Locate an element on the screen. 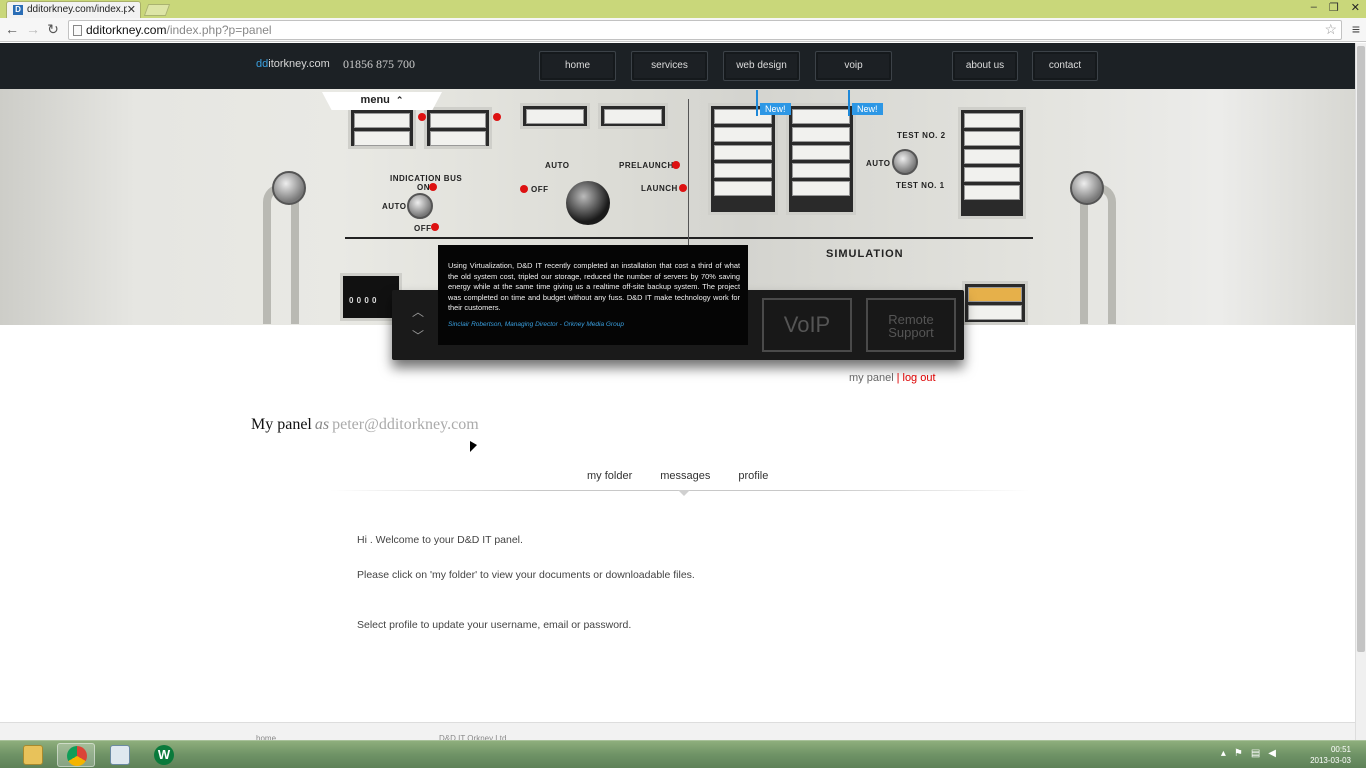  panel-tabs: my folder messages profile is located at coordinates (691, 476).